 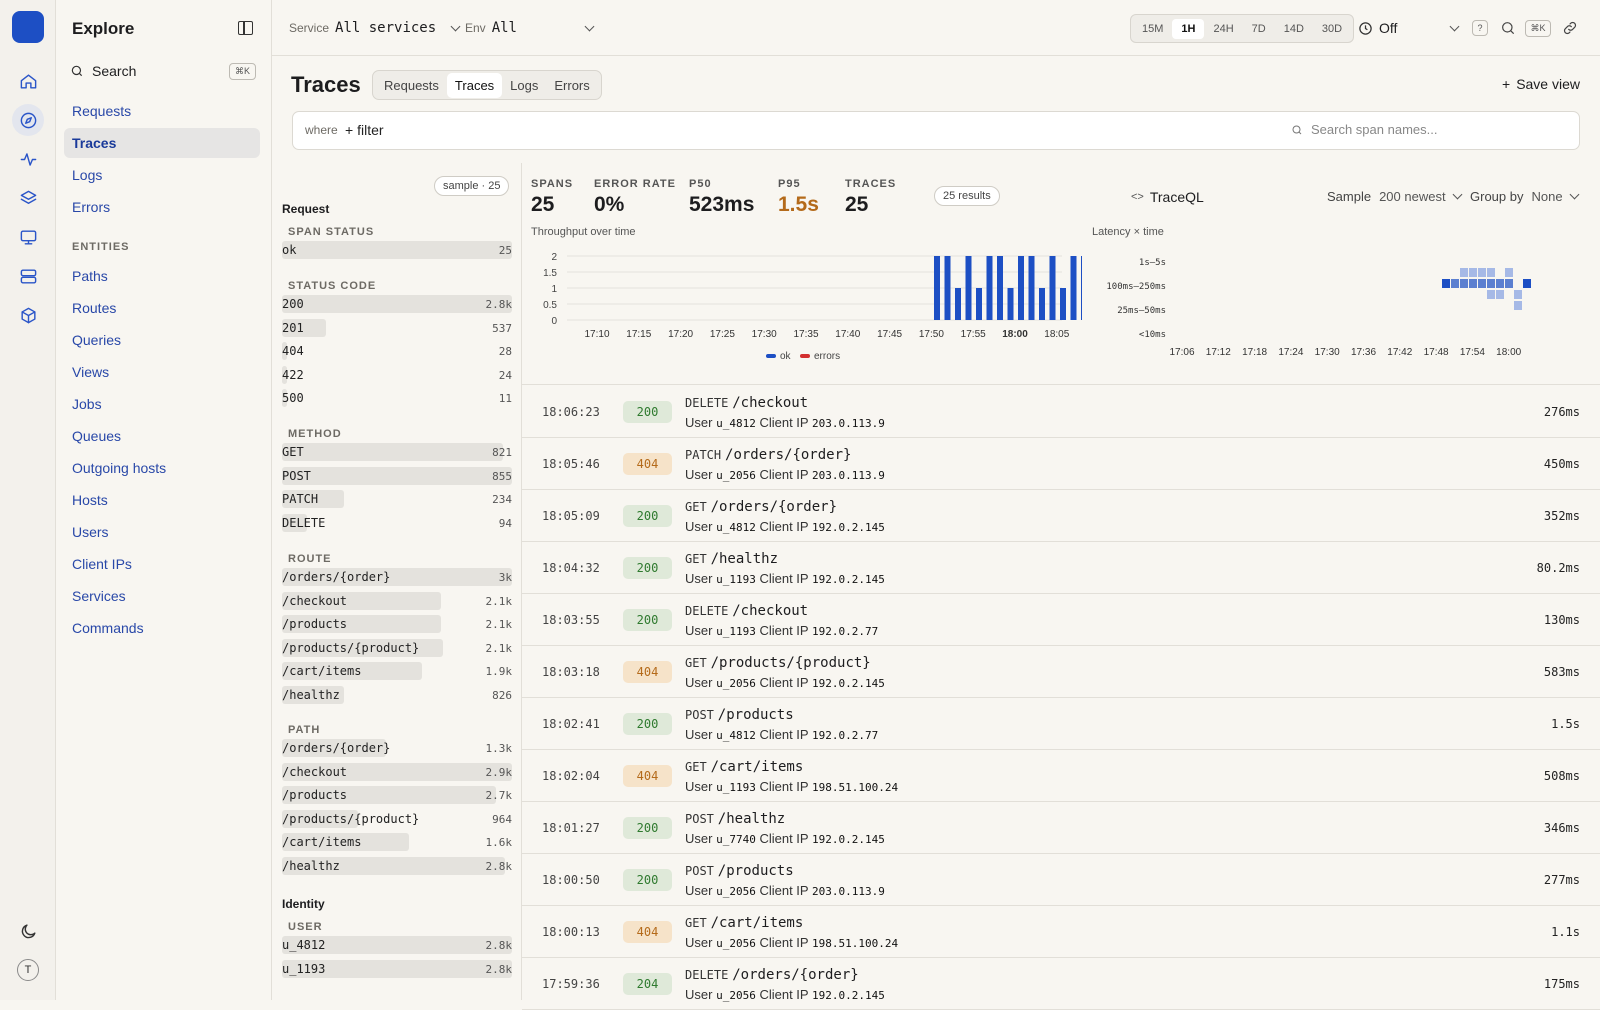 What do you see at coordinates (397, 499) in the screenshot?
I see `facet-row: PATCH 234` at bounding box center [397, 499].